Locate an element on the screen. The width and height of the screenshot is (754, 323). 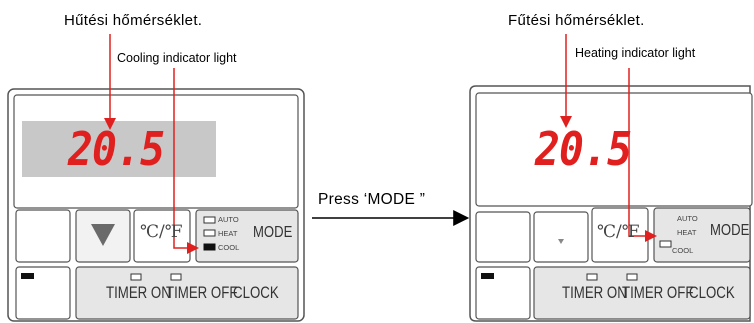
left-unit-button: ℃/℉ is located at coordinates (161, 232).